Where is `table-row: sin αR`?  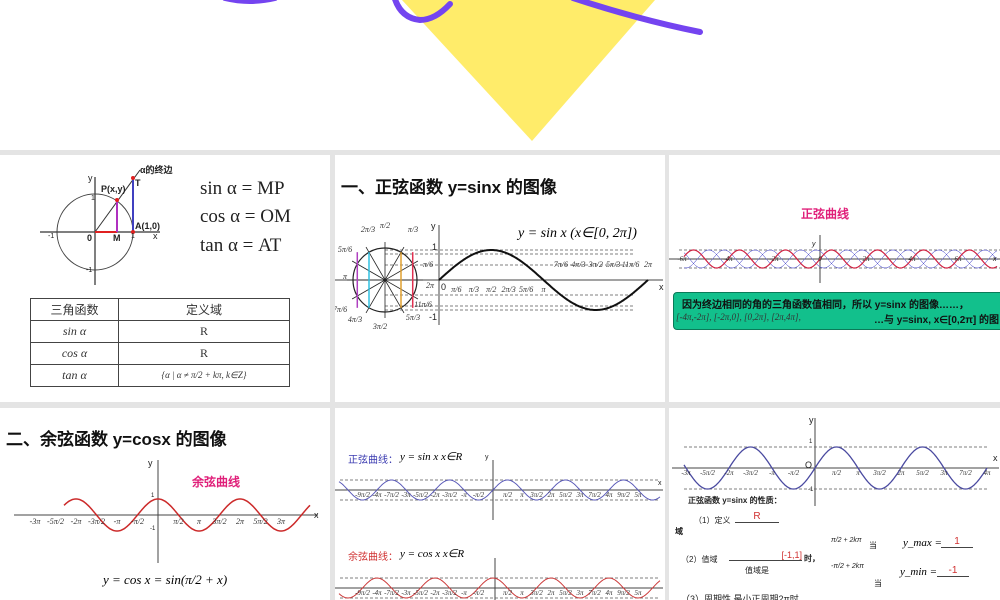
table-row: sin αR is located at coordinates (160, 331).